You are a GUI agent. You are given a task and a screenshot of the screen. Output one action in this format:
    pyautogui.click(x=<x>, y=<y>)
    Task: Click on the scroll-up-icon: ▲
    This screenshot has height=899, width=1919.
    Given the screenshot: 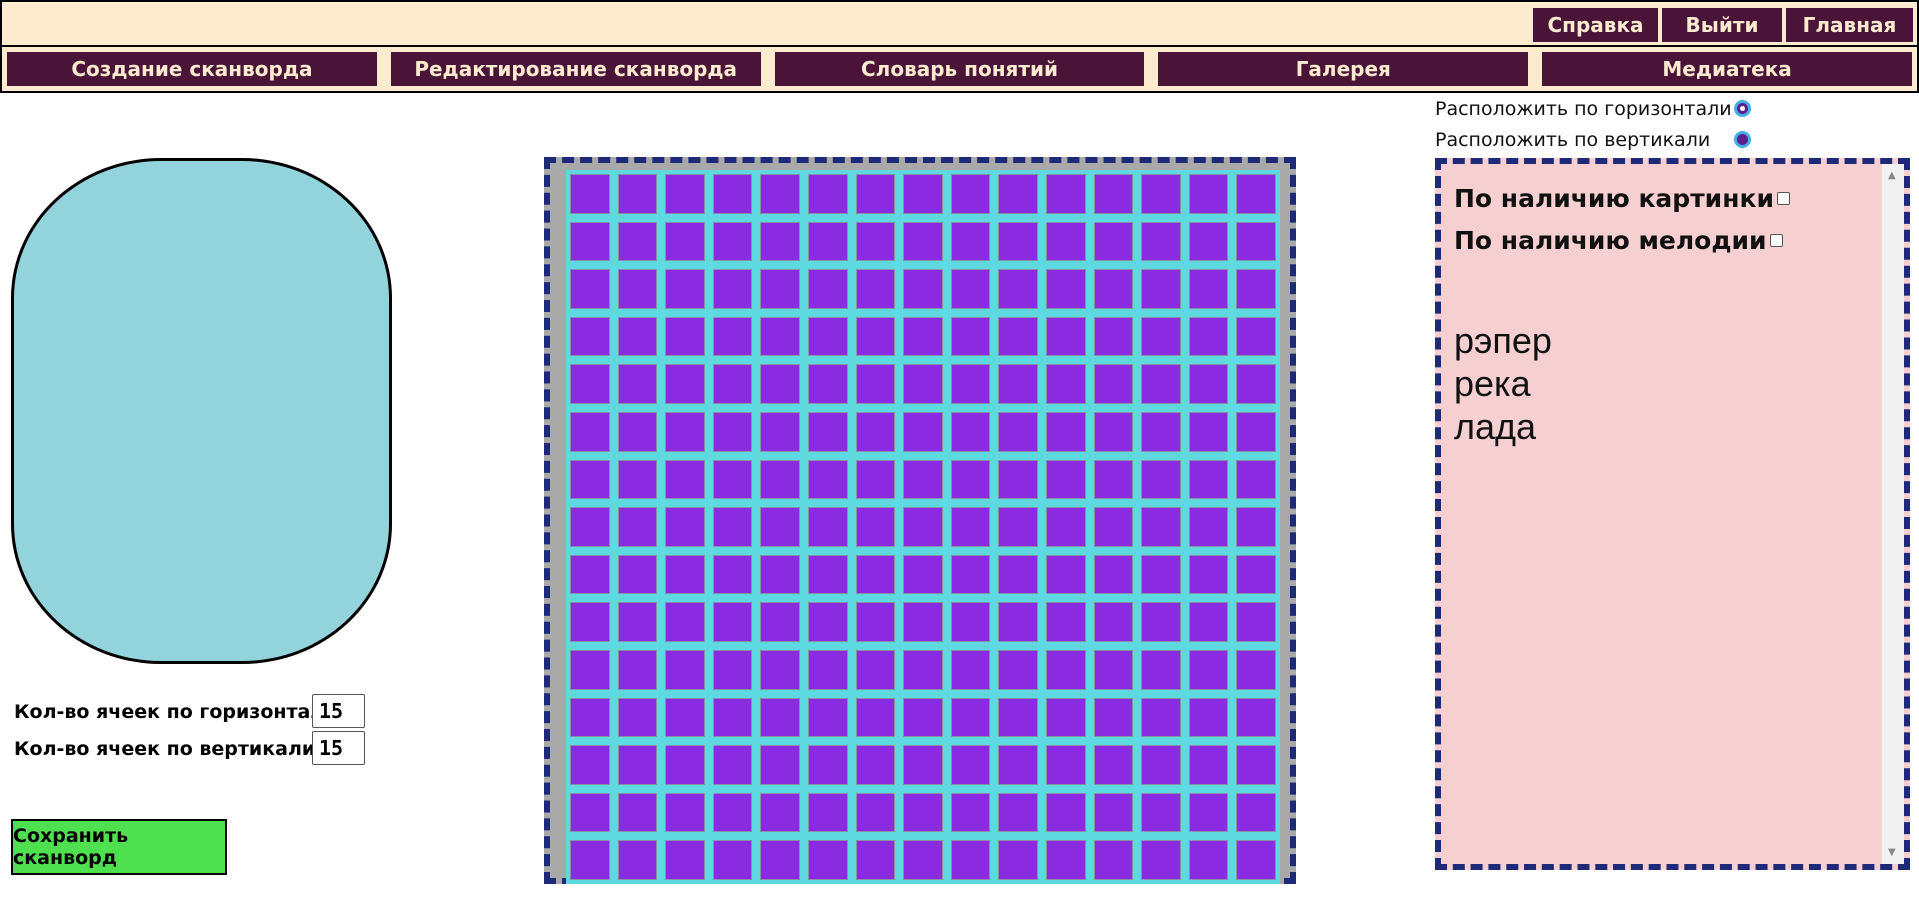 What is the action you would take?
    pyautogui.click(x=1892, y=175)
    